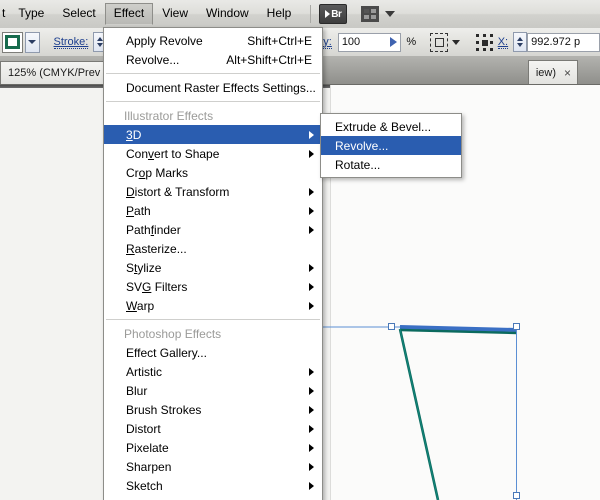 This screenshot has width=600, height=500. Describe the element at coordinates (394, 42) in the screenshot. I see `opacity-dropdown-icon` at that location.